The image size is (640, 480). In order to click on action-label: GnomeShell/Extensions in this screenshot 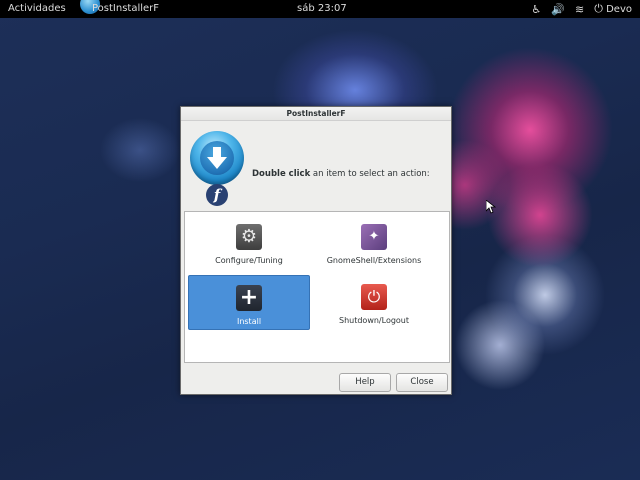, I will do `click(374, 260)`.